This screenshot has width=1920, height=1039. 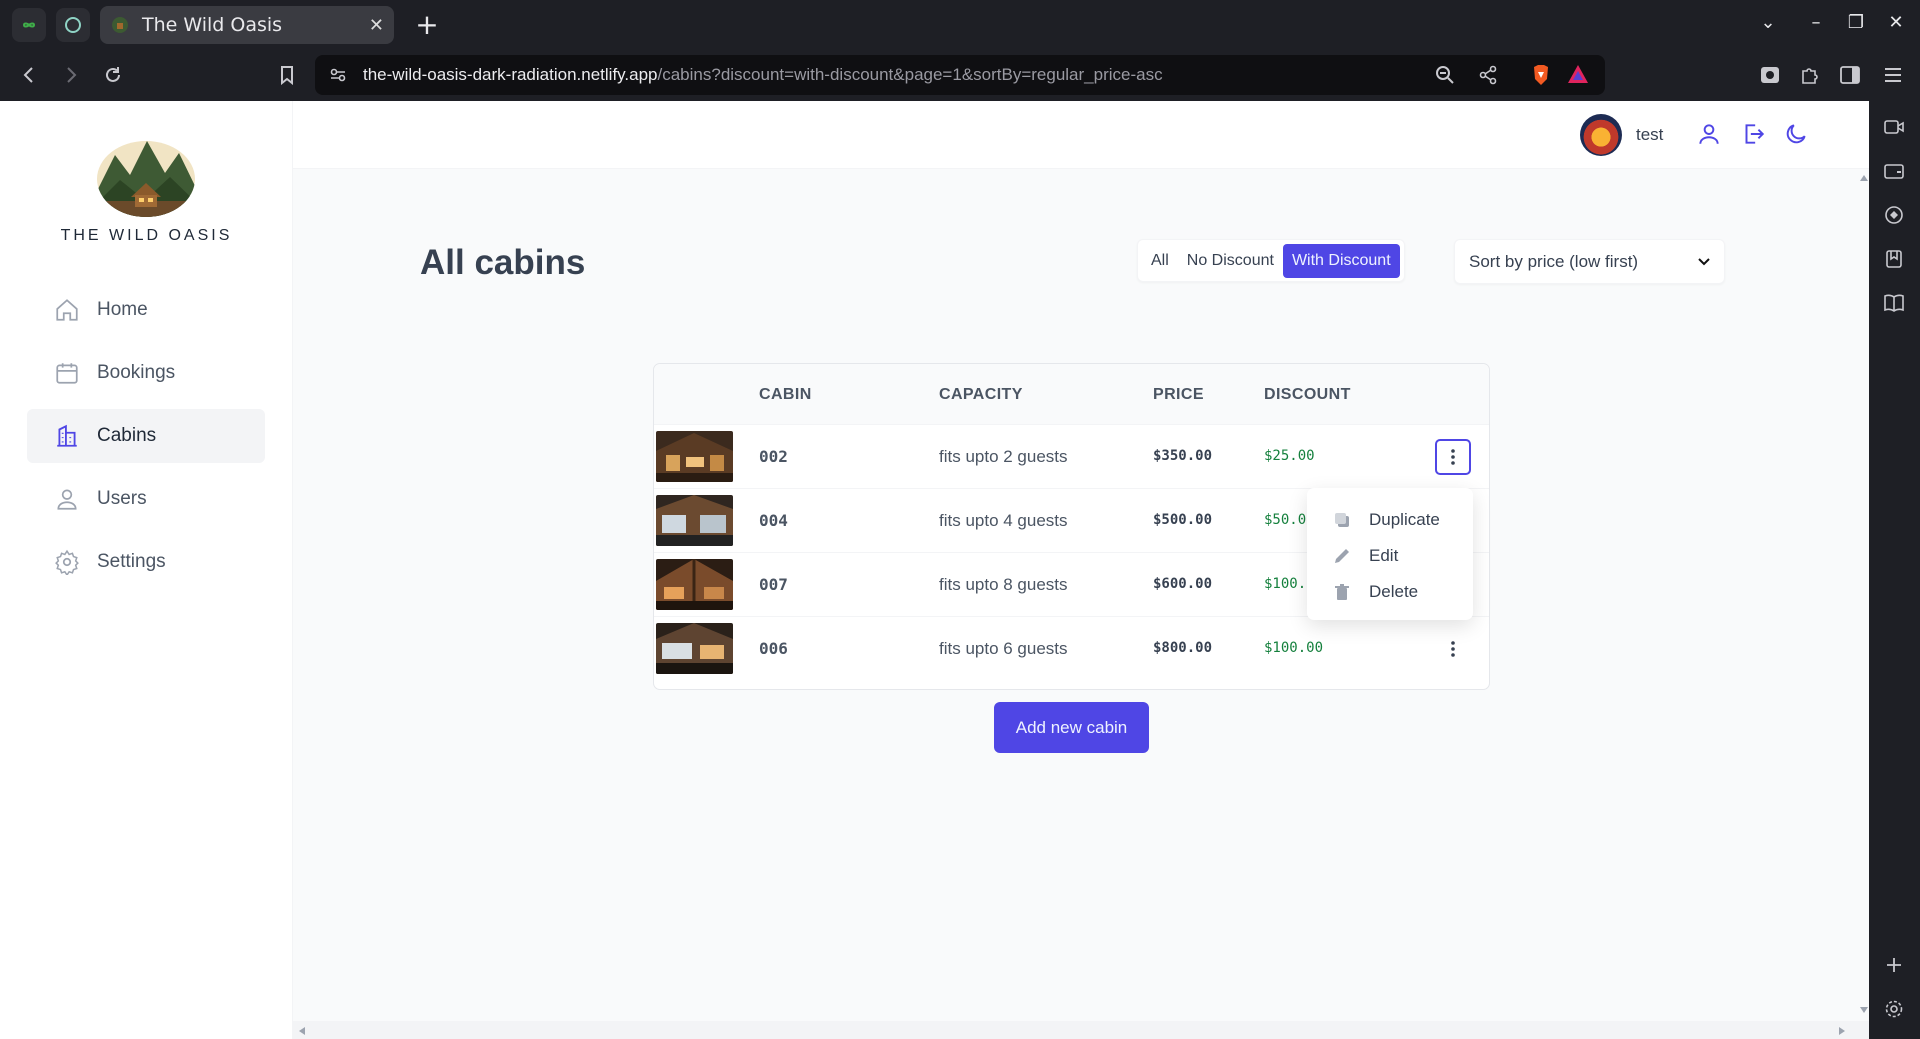 What do you see at coordinates (1404, 519) in the screenshot?
I see `menu-item-label: Duplicate` at bounding box center [1404, 519].